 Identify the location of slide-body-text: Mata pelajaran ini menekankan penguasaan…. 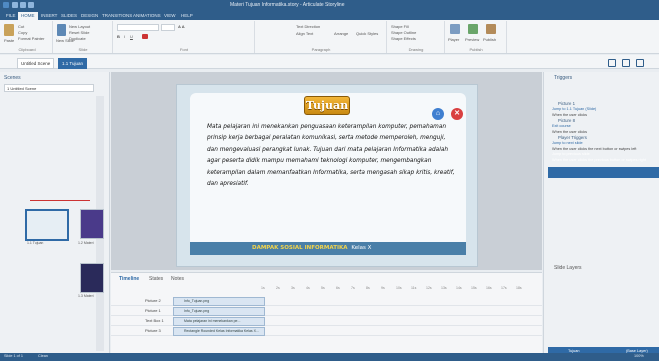
(331, 156).